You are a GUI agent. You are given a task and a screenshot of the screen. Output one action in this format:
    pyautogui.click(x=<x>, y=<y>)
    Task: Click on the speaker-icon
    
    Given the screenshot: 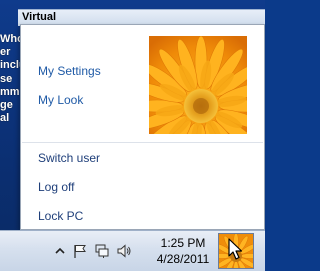 What is the action you would take?
    pyautogui.click(x=124, y=251)
    